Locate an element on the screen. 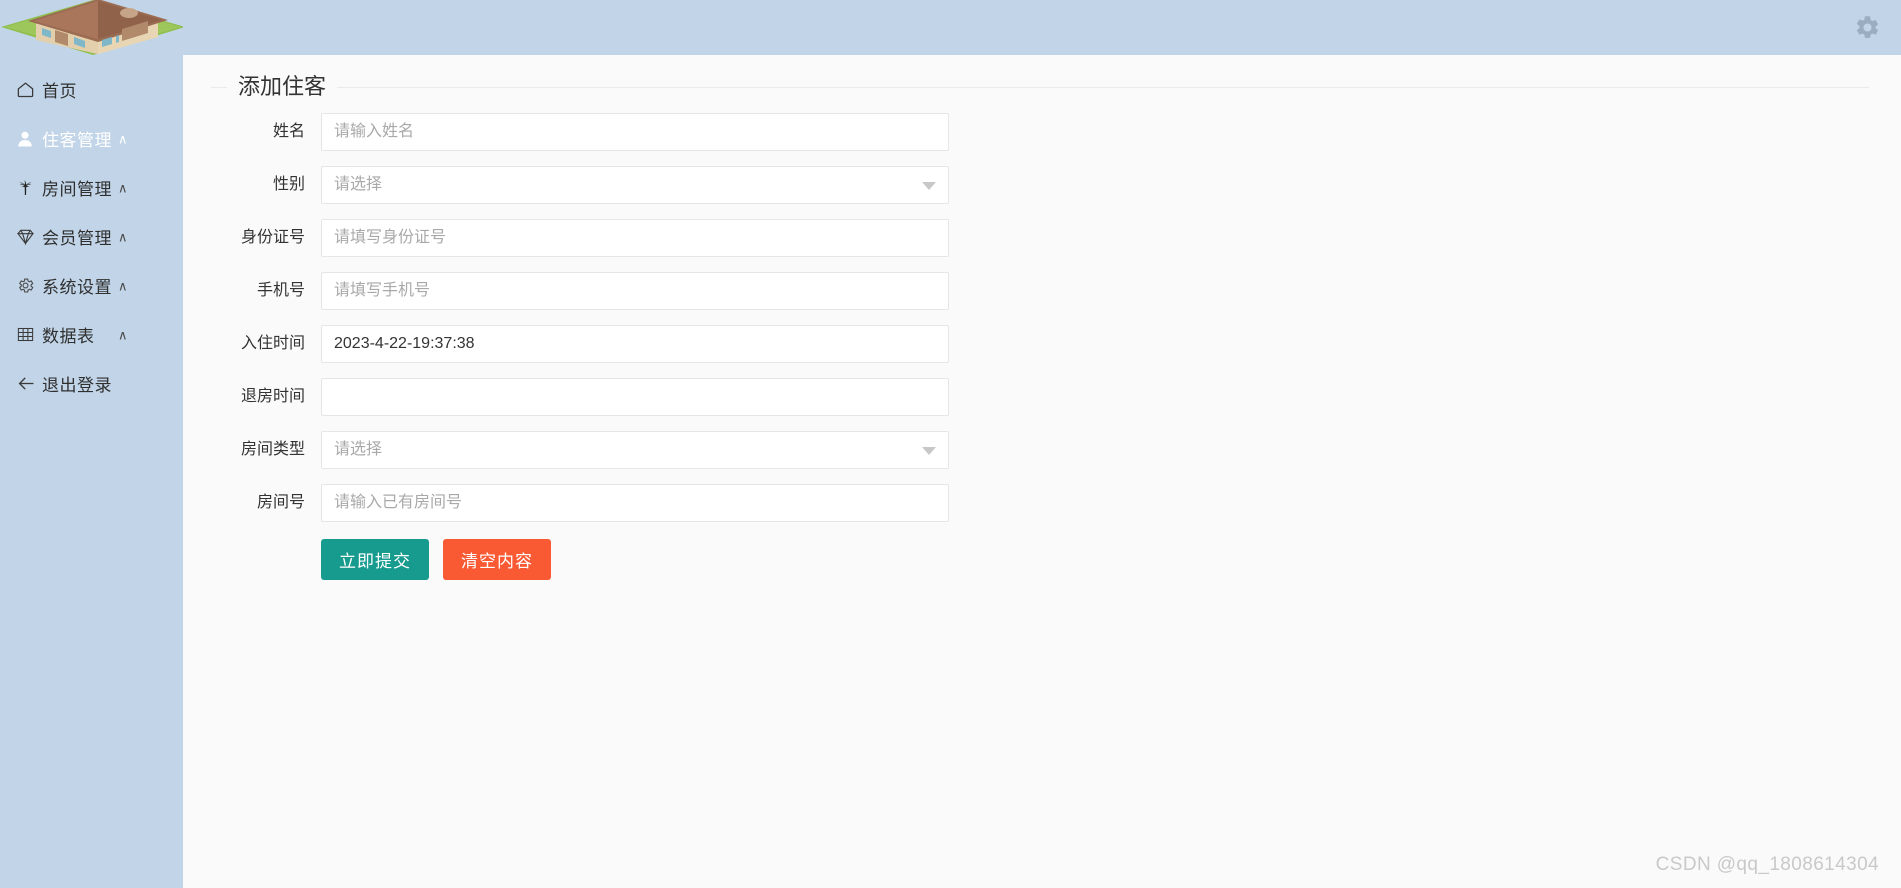 Image resolution: width=1901 pixels, height=888 pixels. name-input is located at coordinates (635, 132).